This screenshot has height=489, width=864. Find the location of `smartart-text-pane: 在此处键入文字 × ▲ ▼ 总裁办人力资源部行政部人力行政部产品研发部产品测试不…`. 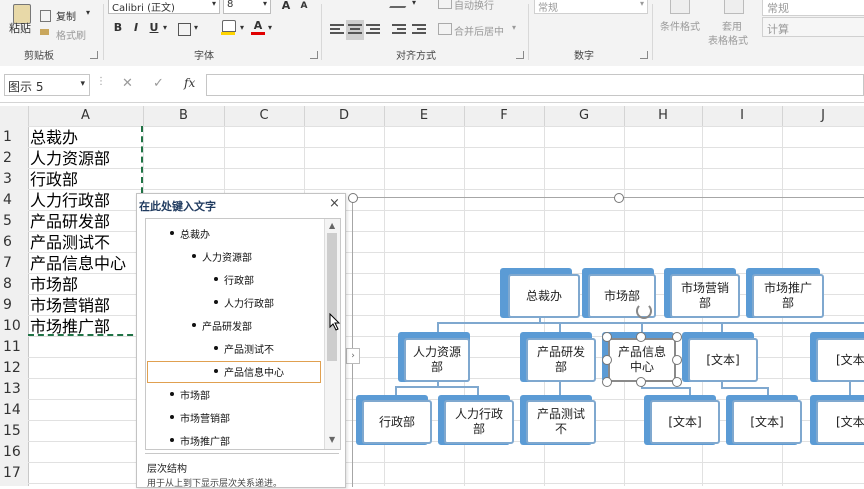

smartart-text-pane: 在此处键入文字 × ▲ ▼ 总裁办人力资源部行政部人力行政部产品研发部产品测试不… is located at coordinates (241, 341).